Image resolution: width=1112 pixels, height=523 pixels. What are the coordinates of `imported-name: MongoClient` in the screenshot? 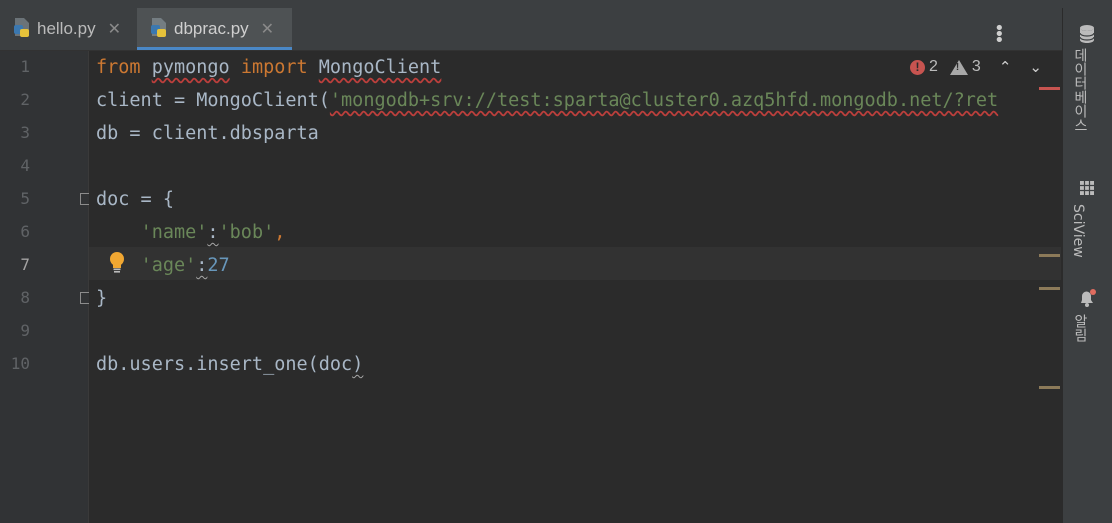 It's located at (380, 67).